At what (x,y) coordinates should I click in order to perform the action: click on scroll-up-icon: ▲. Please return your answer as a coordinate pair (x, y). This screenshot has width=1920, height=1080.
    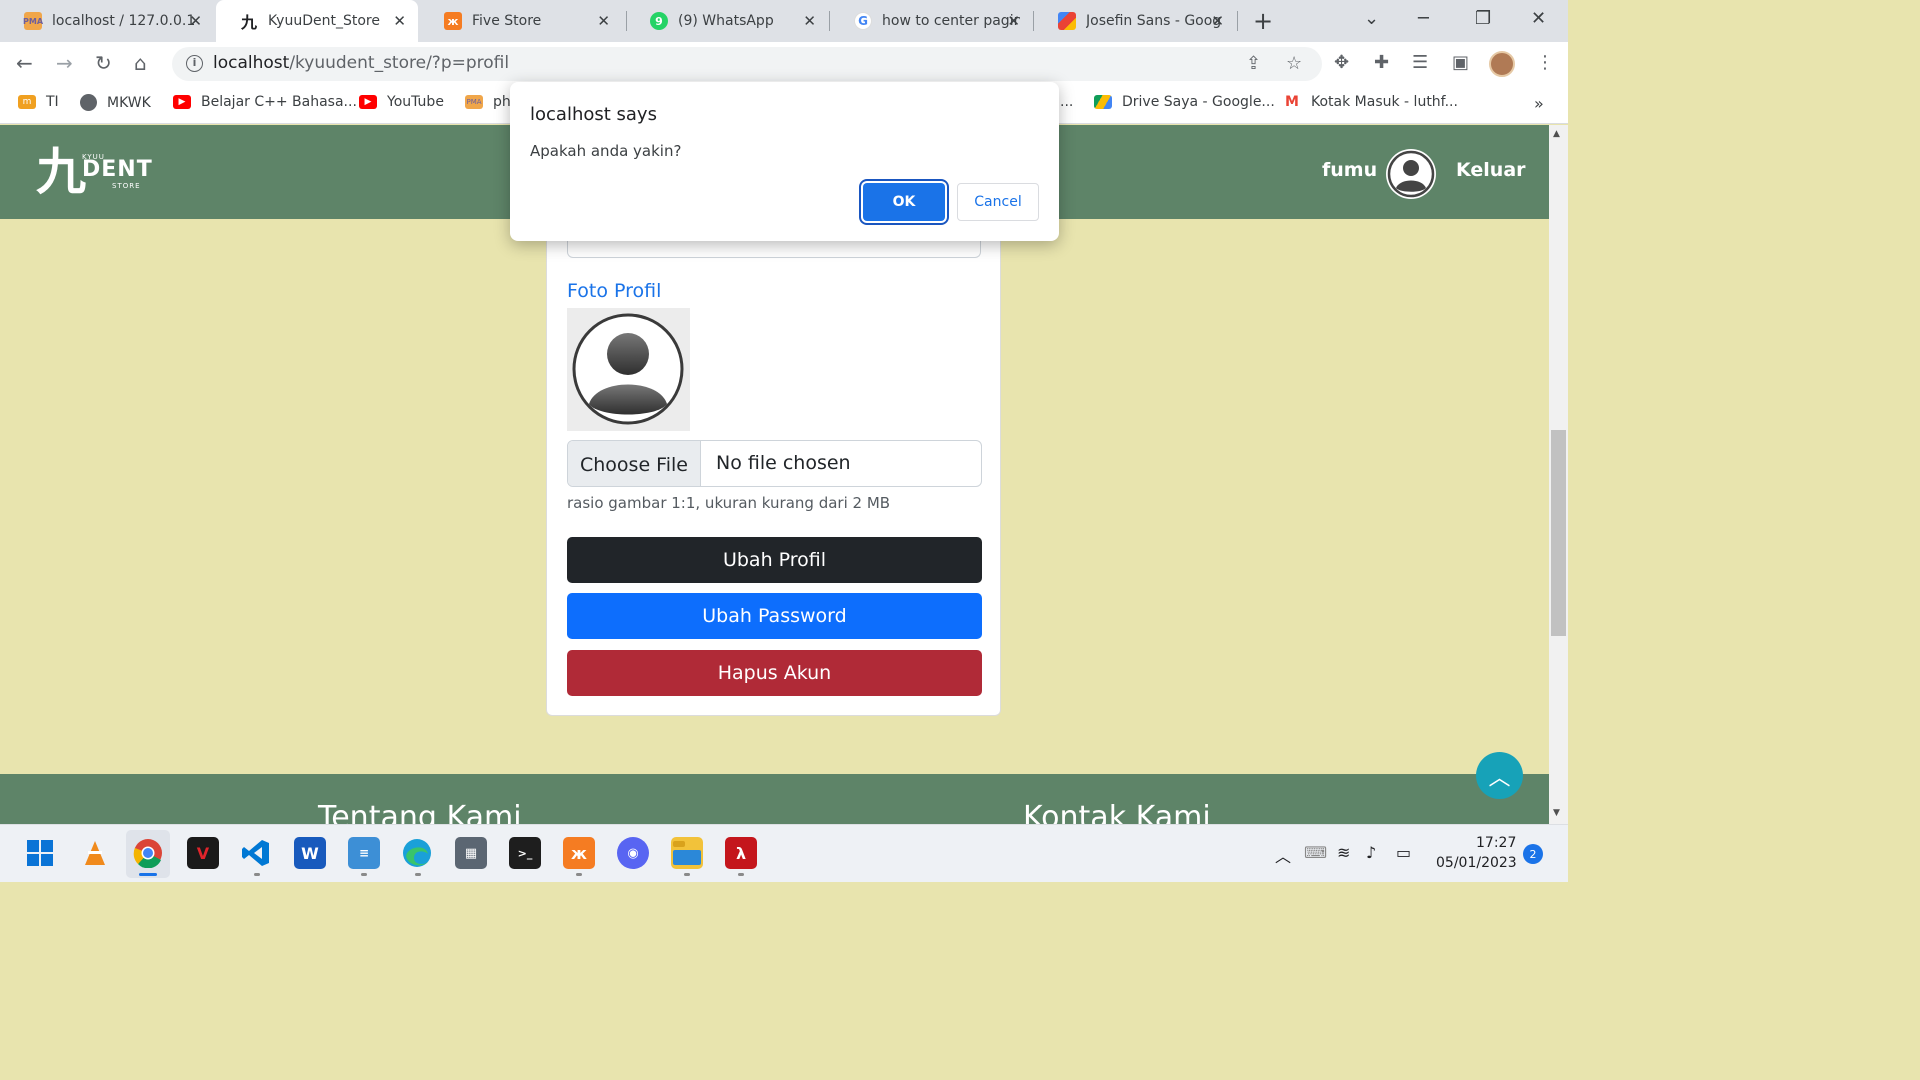
    Looking at the image, I should click on (1556, 134).